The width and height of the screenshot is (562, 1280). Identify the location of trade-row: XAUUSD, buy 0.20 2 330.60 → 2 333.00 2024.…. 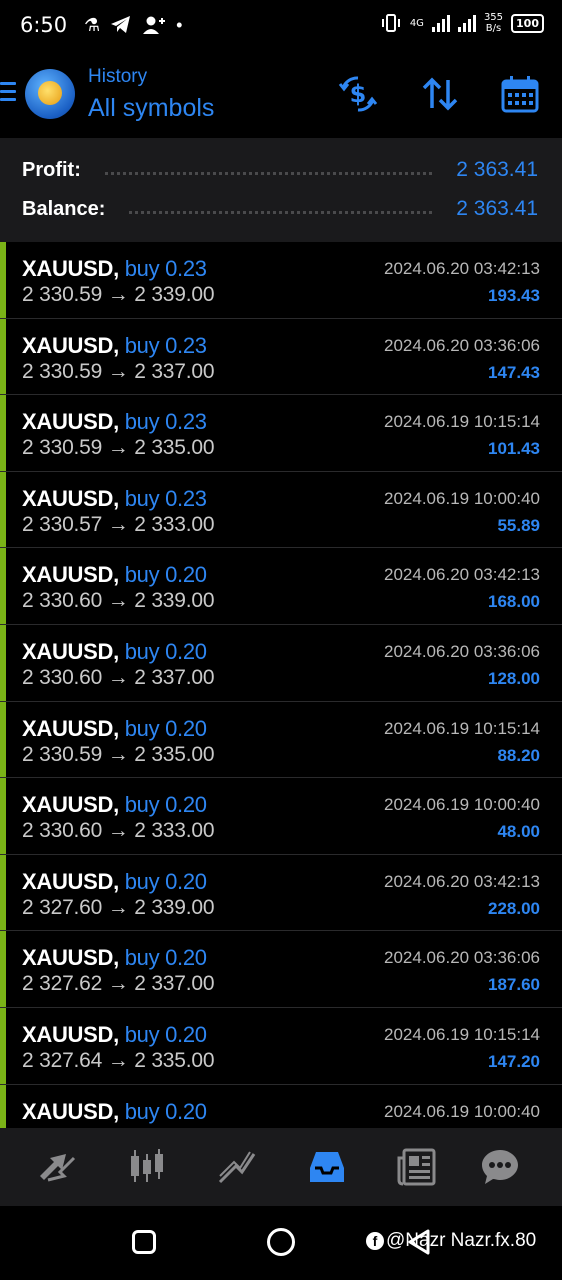
(281, 816).